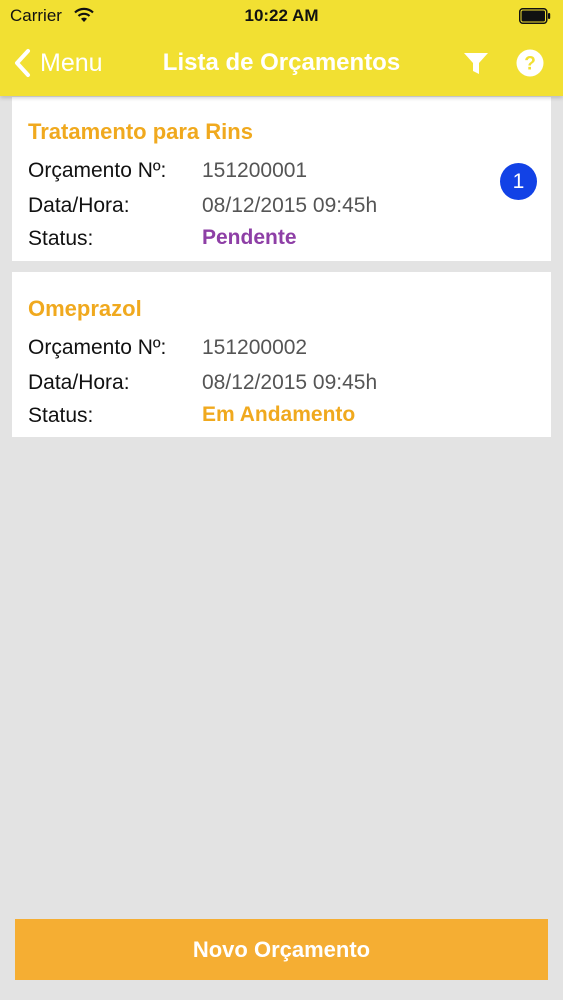 The height and width of the screenshot is (1000, 563). Describe the element at coordinates (518, 181) in the screenshot. I see `notification-badge: 1` at that location.